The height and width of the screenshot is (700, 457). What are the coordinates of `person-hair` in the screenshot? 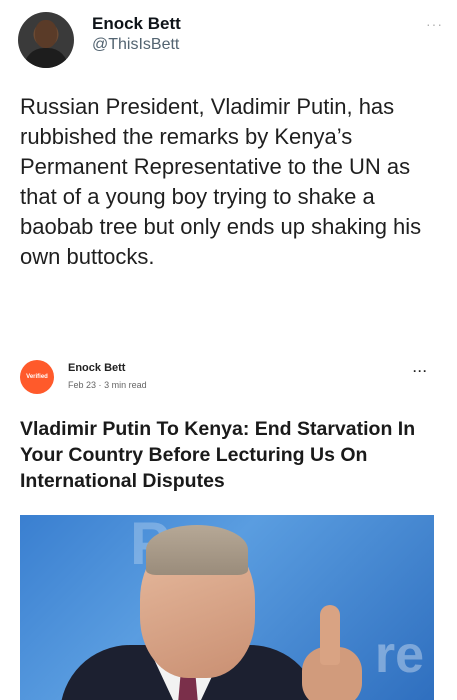 It's located at (197, 550).